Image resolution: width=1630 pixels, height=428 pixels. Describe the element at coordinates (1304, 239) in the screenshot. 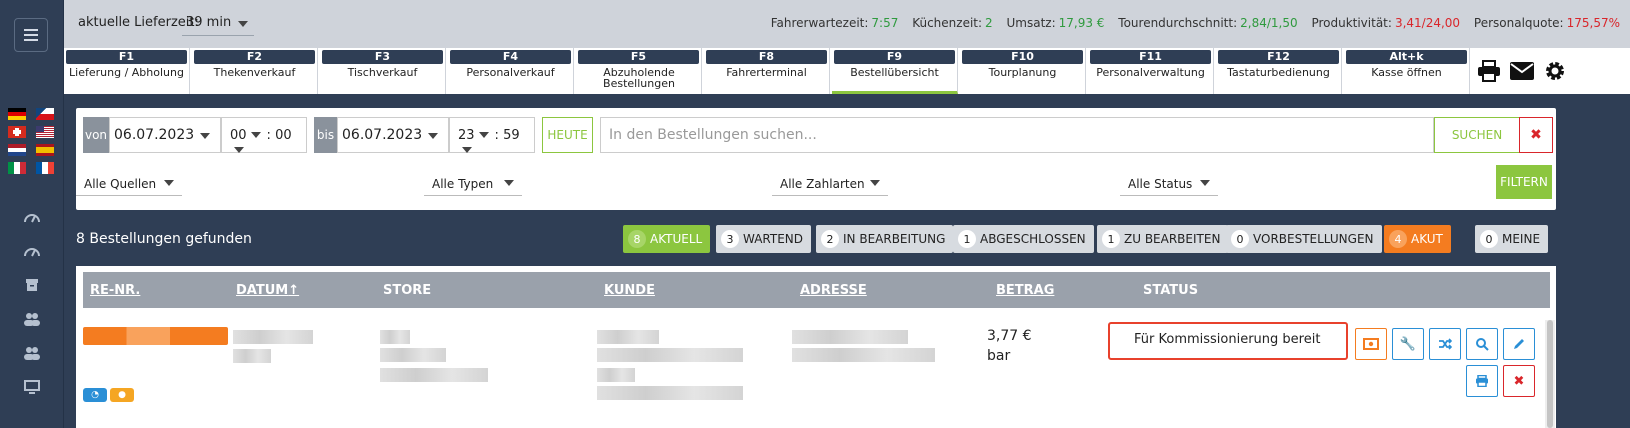

I see `chip-vorbestellungen: 0 VORBESTELLUNGEN` at that location.